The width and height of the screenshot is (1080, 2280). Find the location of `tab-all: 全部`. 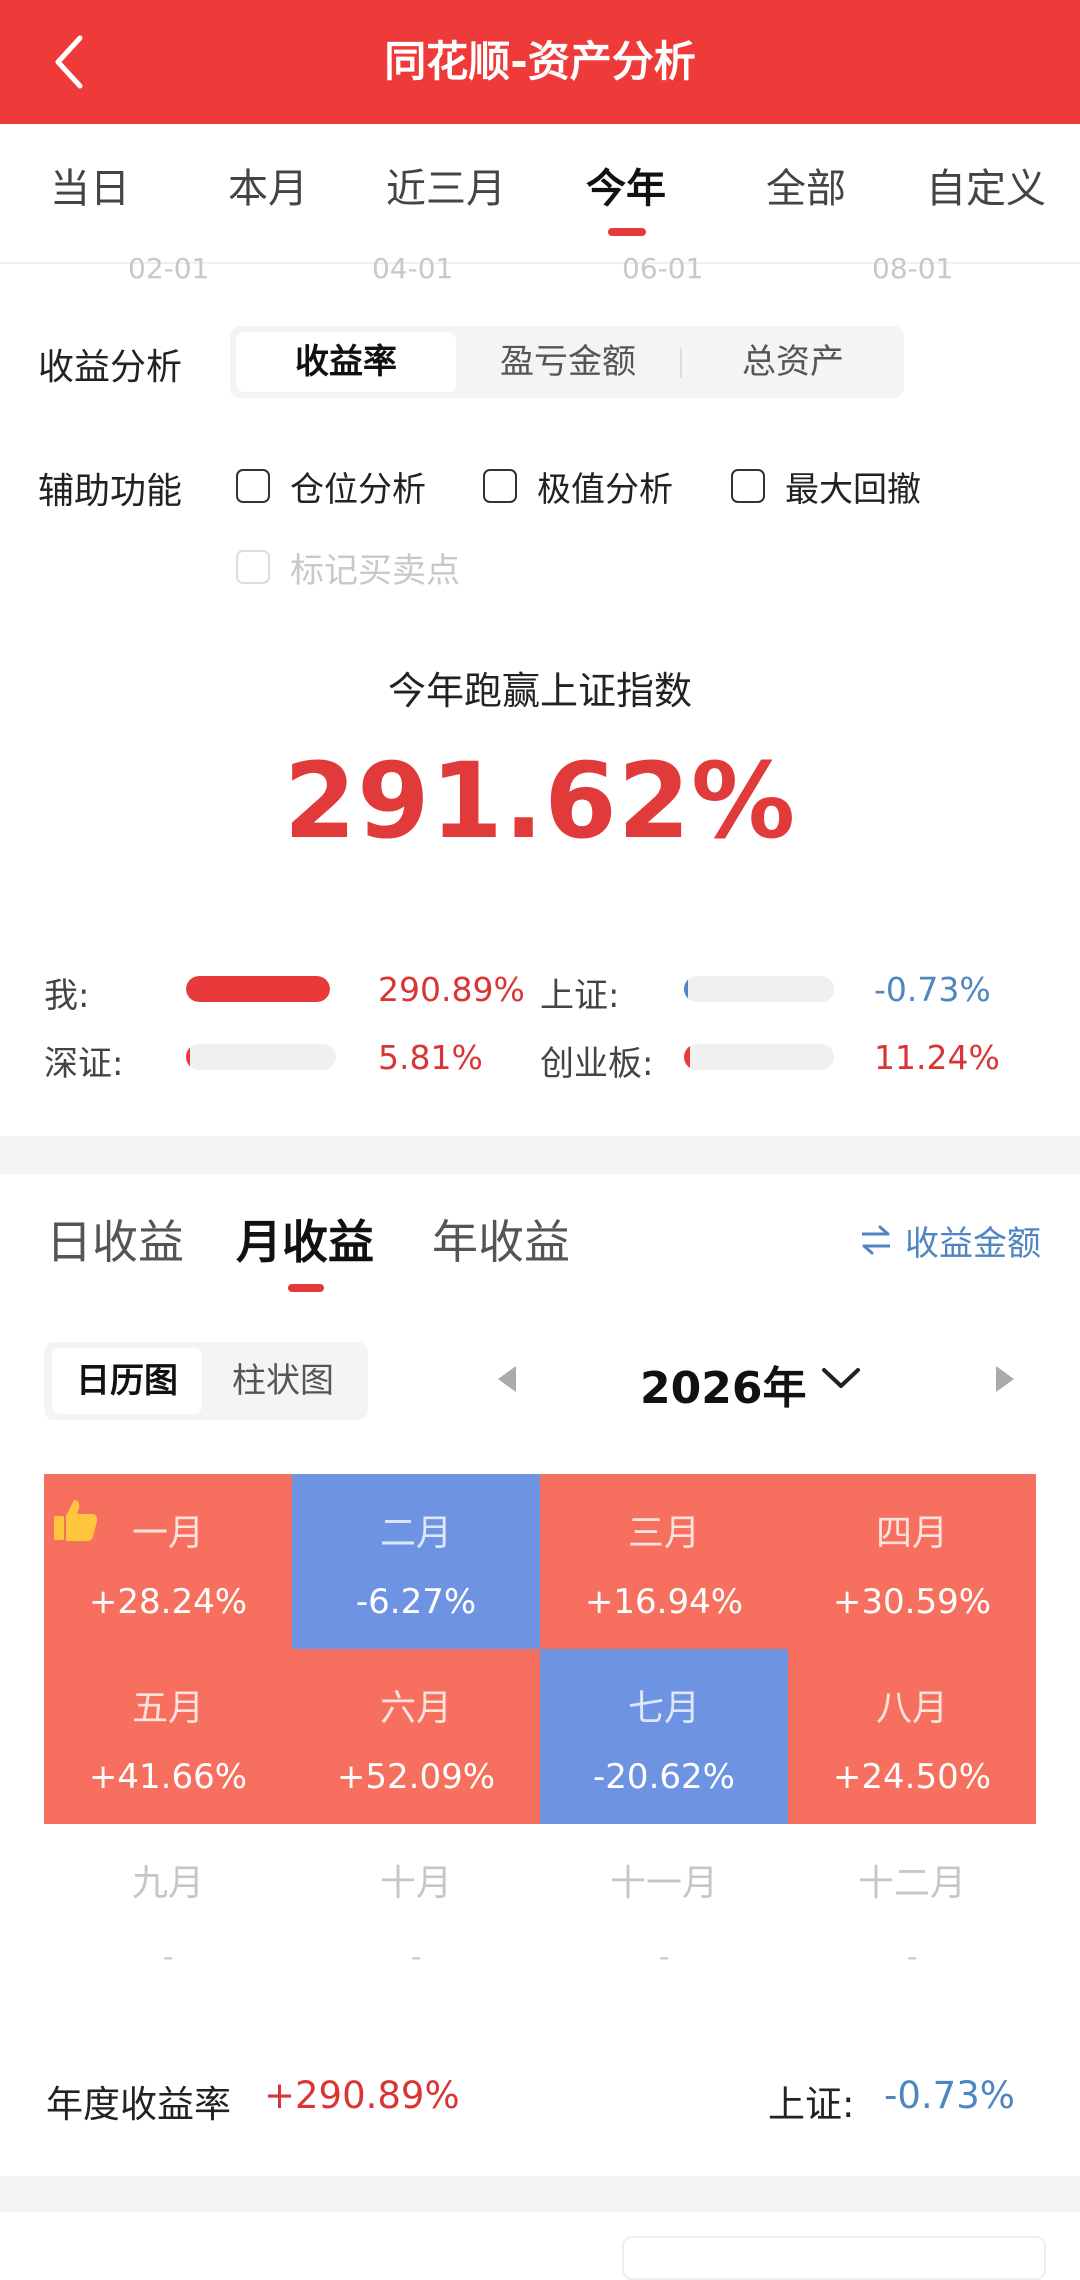

tab-all: 全部 is located at coordinates (806, 193).